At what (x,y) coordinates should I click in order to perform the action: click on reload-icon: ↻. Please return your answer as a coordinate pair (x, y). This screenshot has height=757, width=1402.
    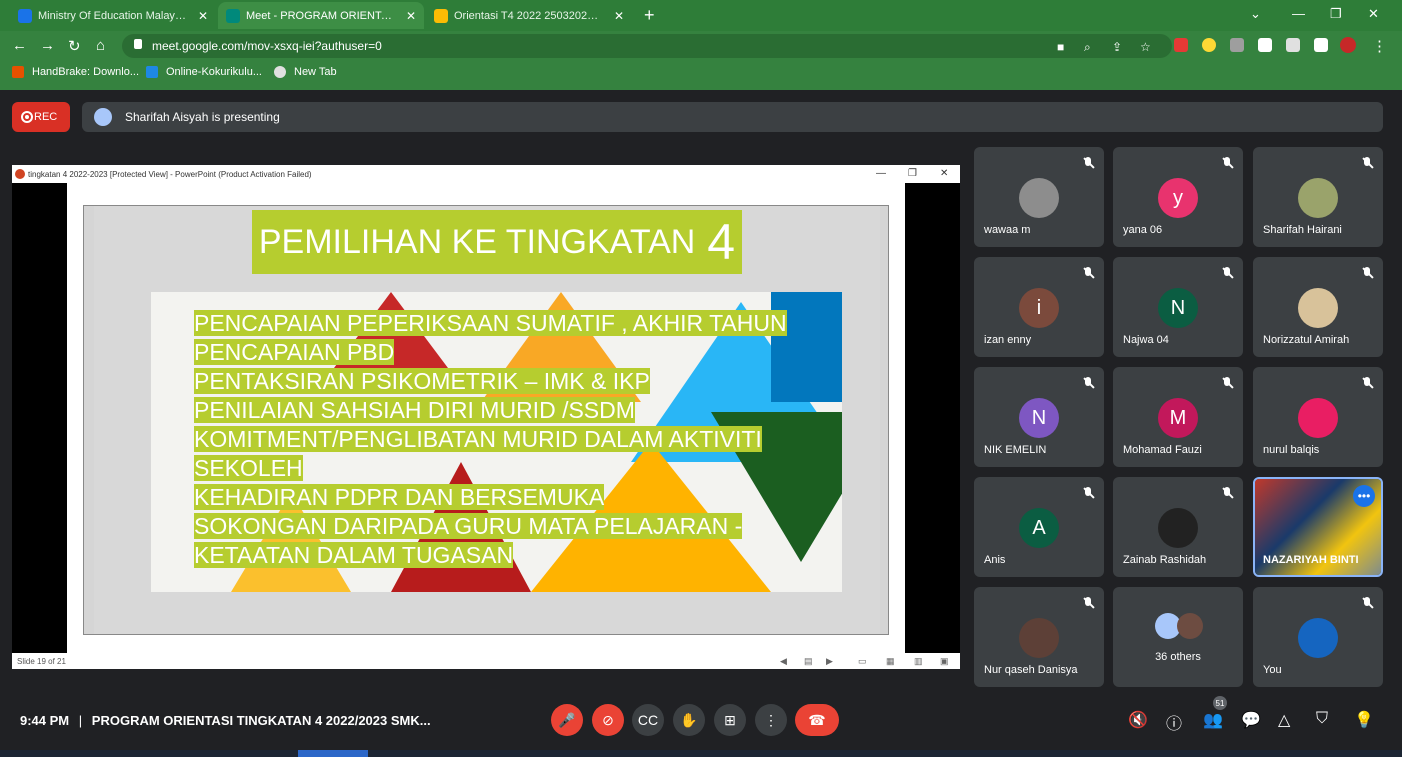
    Looking at the image, I should click on (74, 46).